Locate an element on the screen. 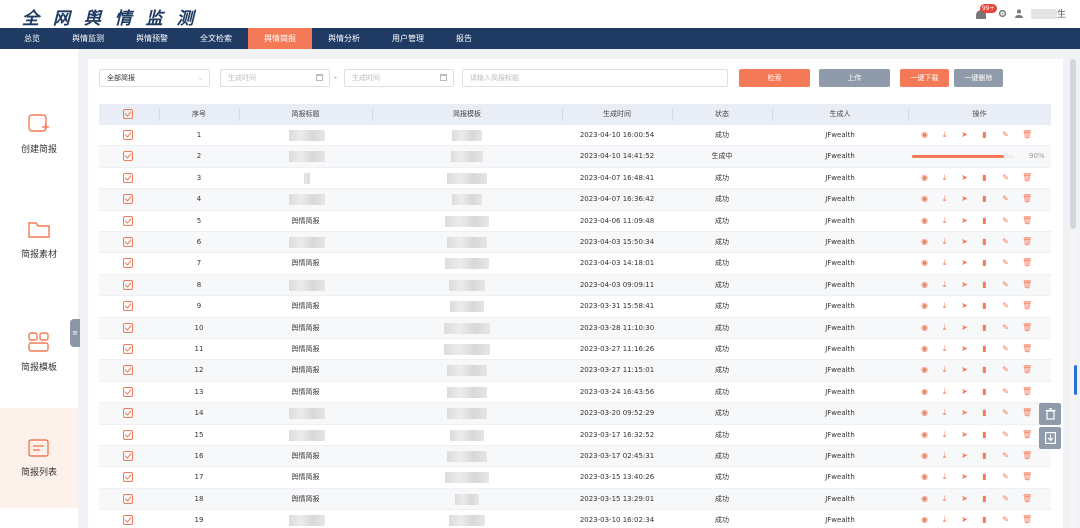 Image resolution: width=1080 pixels, height=528 pixels. sidebar-item-report-template: 简报模板 is located at coordinates (39, 352).